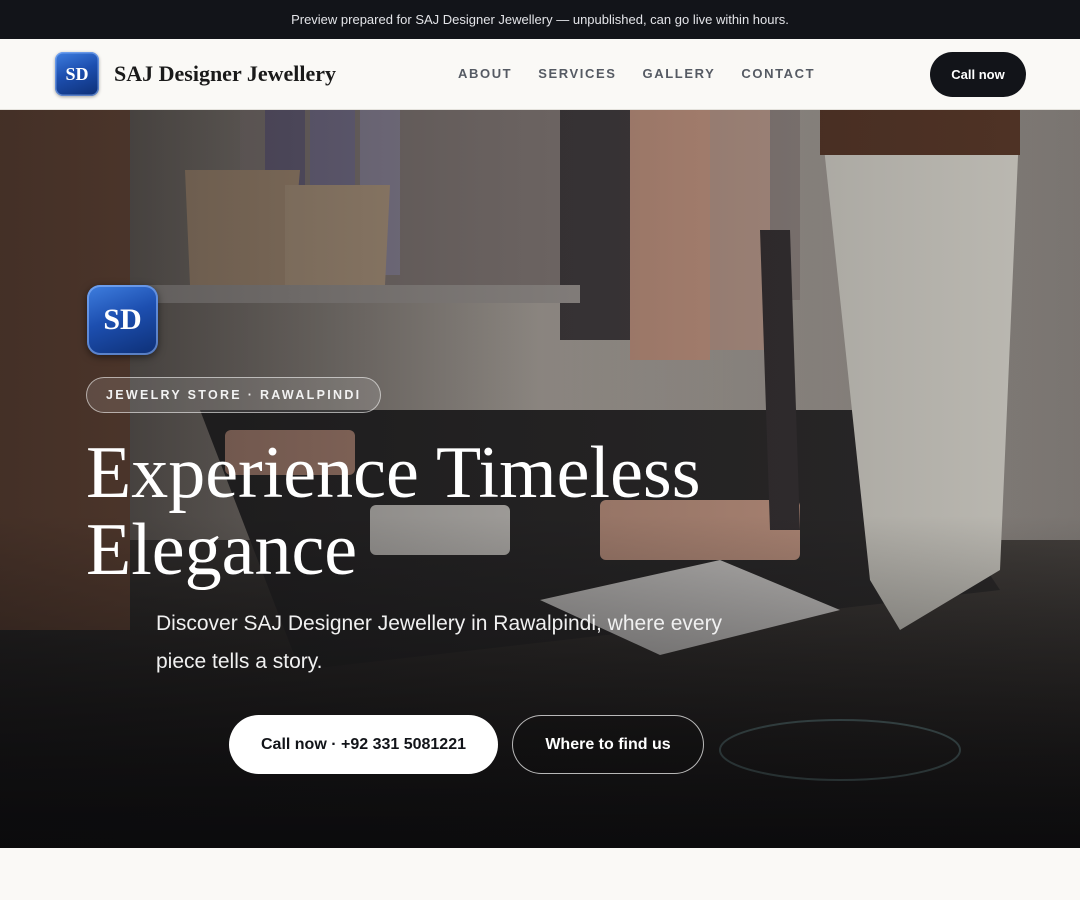 This screenshot has width=1080, height=900. I want to click on logo-badge: SD, so click(77, 74).